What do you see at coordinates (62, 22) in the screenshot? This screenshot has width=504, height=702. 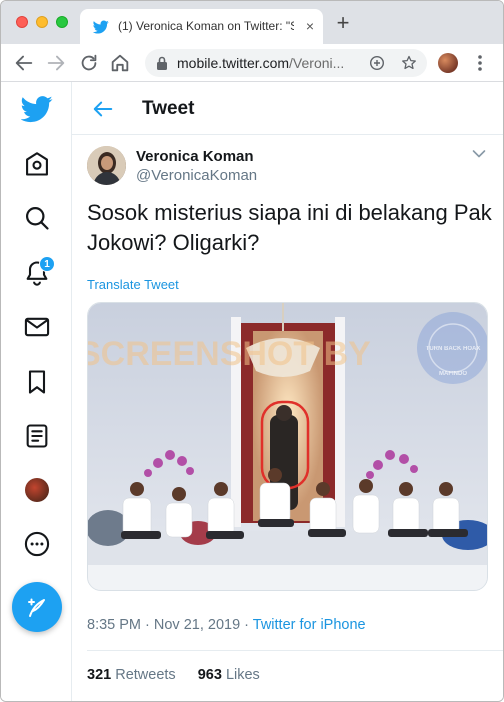 I see `maximize-window-button` at bounding box center [62, 22].